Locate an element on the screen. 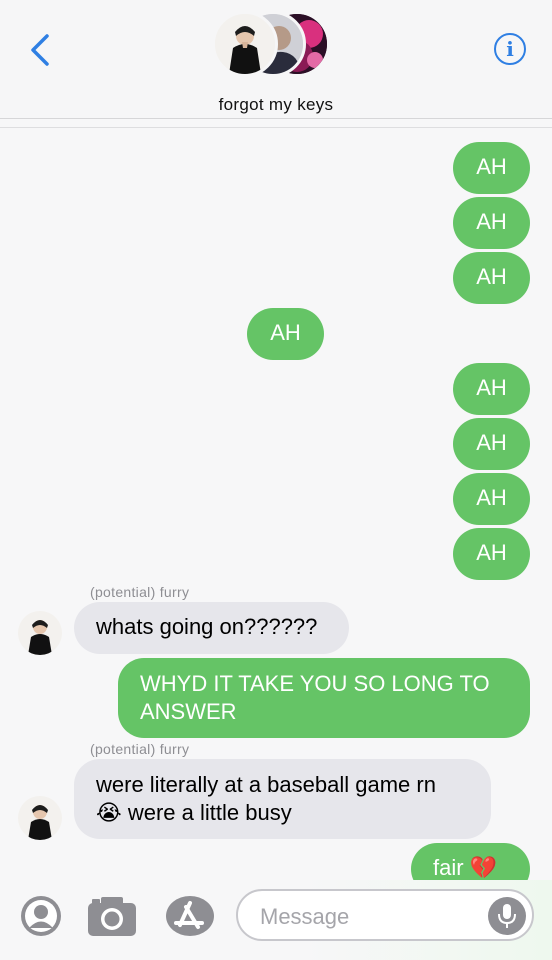 The height and width of the screenshot is (960, 552). dictation-button is located at coordinates (507, 916).